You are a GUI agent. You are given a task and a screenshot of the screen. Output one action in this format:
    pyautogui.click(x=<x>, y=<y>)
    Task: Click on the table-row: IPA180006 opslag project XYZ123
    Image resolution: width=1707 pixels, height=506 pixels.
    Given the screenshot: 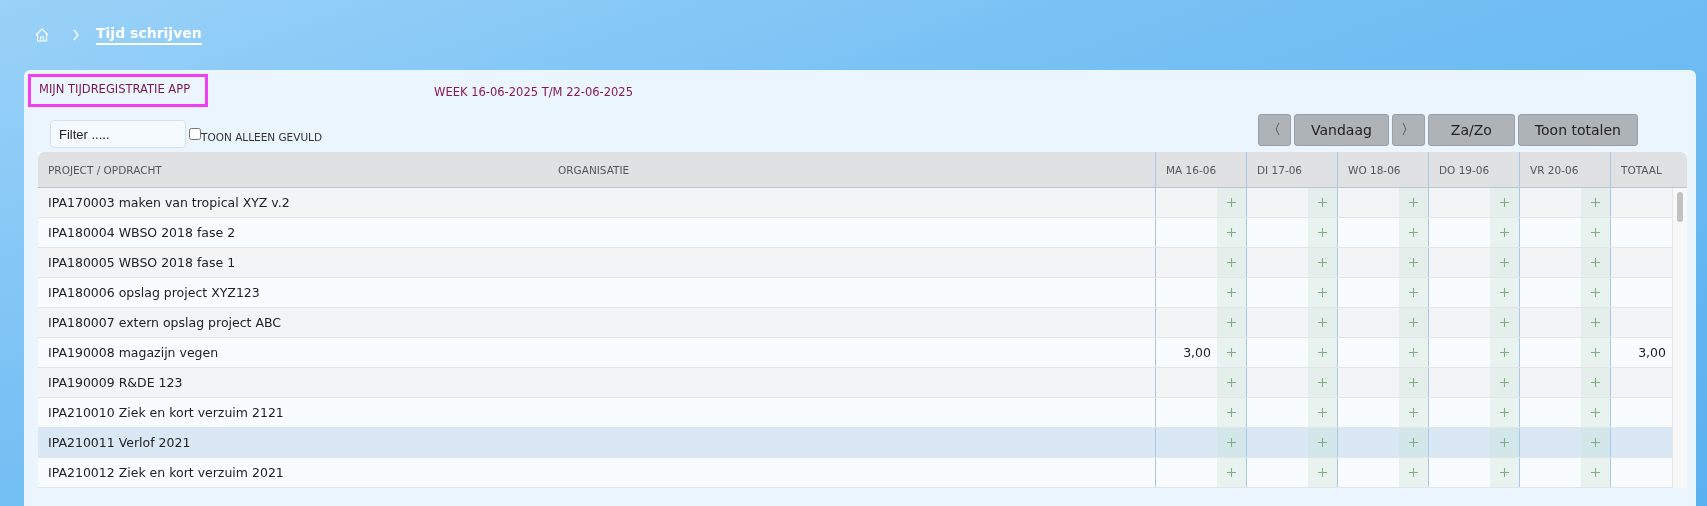 What is the action you would take?
    pyautogui.click(x=855, y=293)
    